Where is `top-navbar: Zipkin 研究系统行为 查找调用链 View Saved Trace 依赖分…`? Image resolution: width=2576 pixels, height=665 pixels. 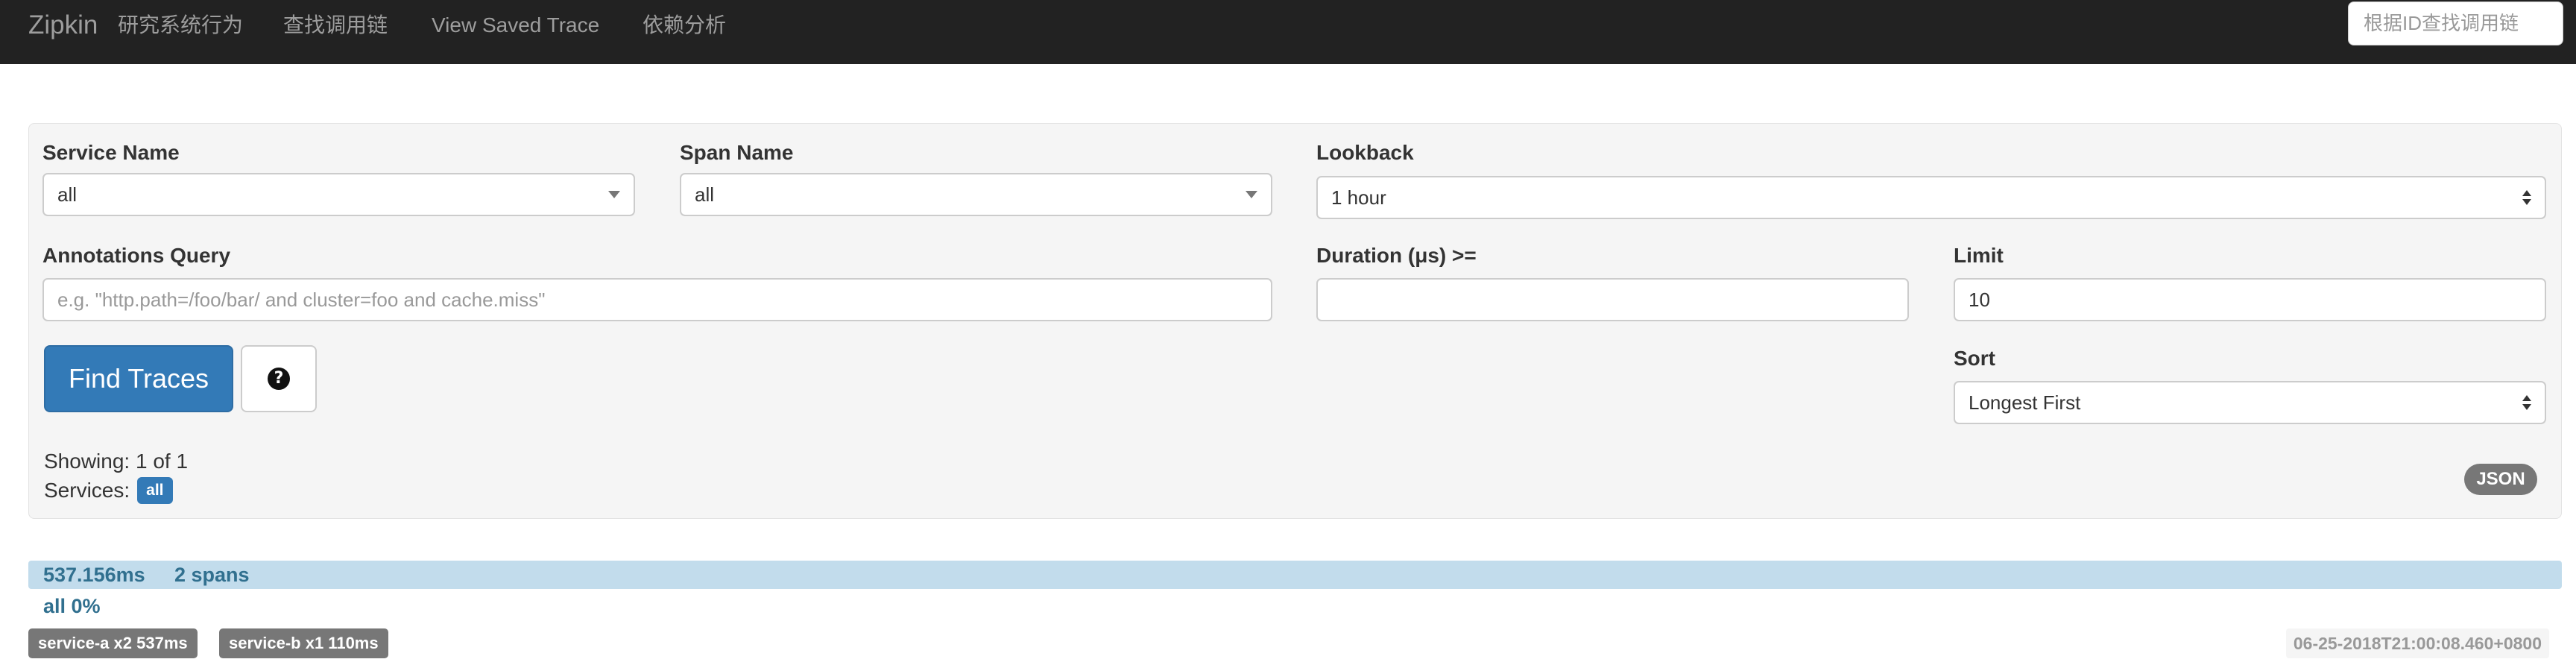
top-navbar: Zipkin 研究系统行为 查找调用链 View Saved Trace 依赖分… is located at coordinates (1288, 32).